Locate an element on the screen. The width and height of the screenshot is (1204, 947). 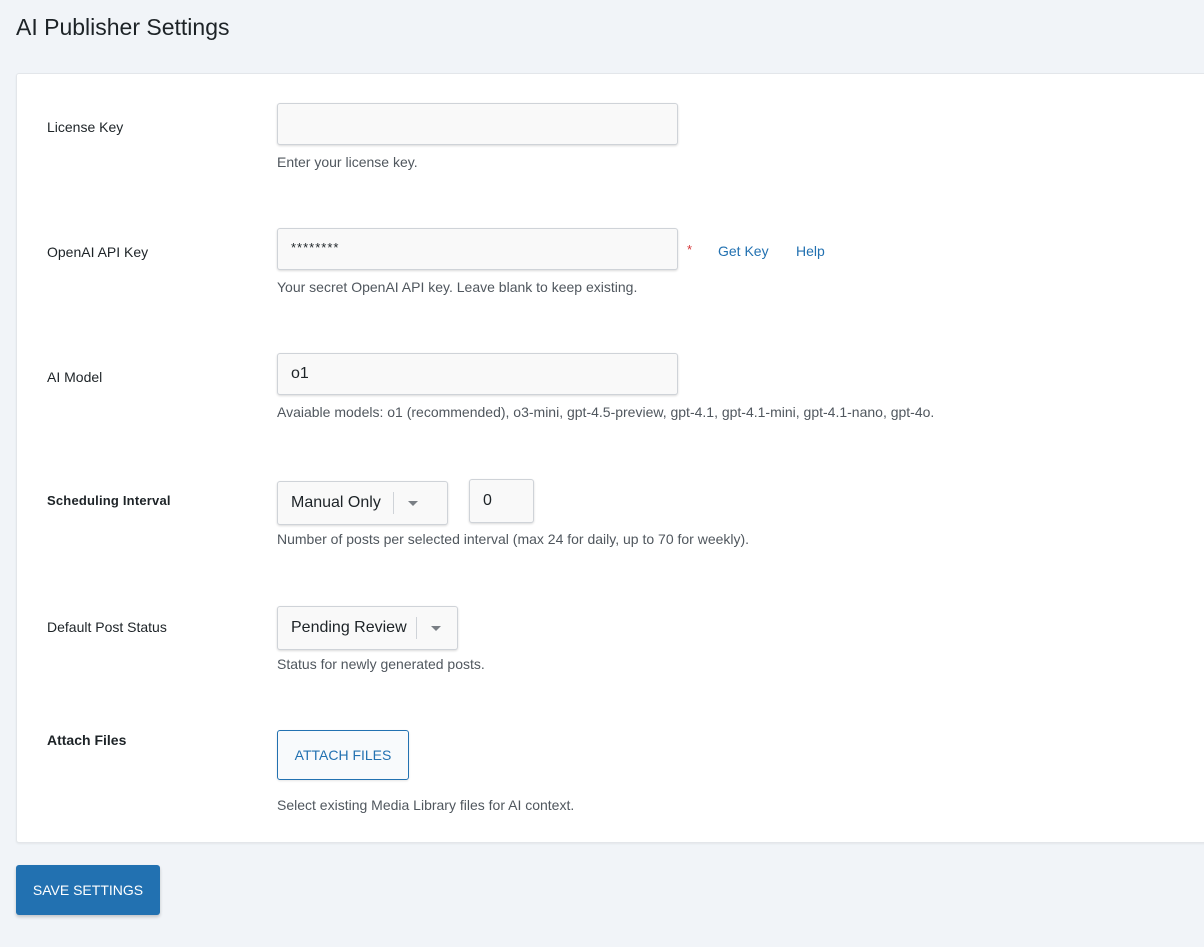
license-key-input is located at coordinates (477, 124).